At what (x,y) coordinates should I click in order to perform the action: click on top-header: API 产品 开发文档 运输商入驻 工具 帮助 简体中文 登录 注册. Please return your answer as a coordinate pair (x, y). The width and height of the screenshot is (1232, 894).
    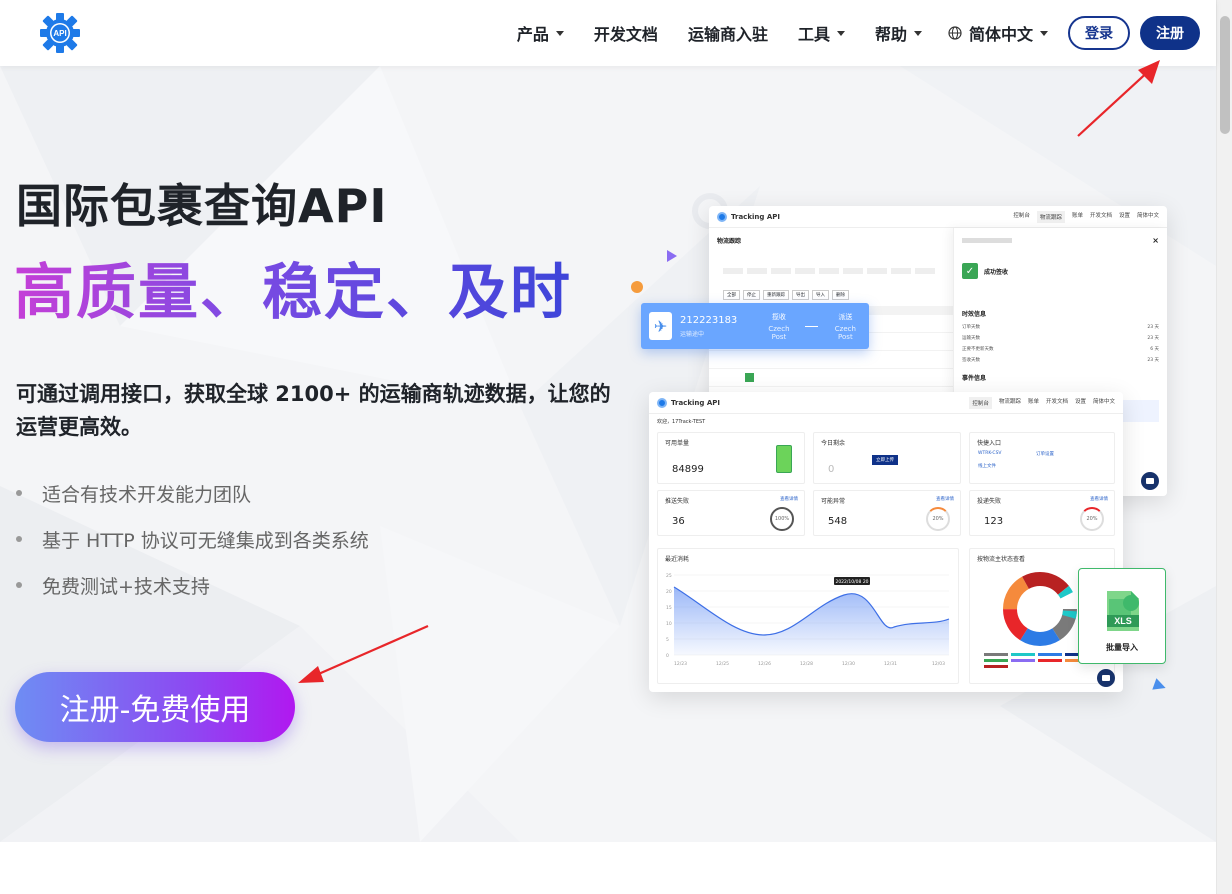
    Looking at the image, I should click on (608, 33).